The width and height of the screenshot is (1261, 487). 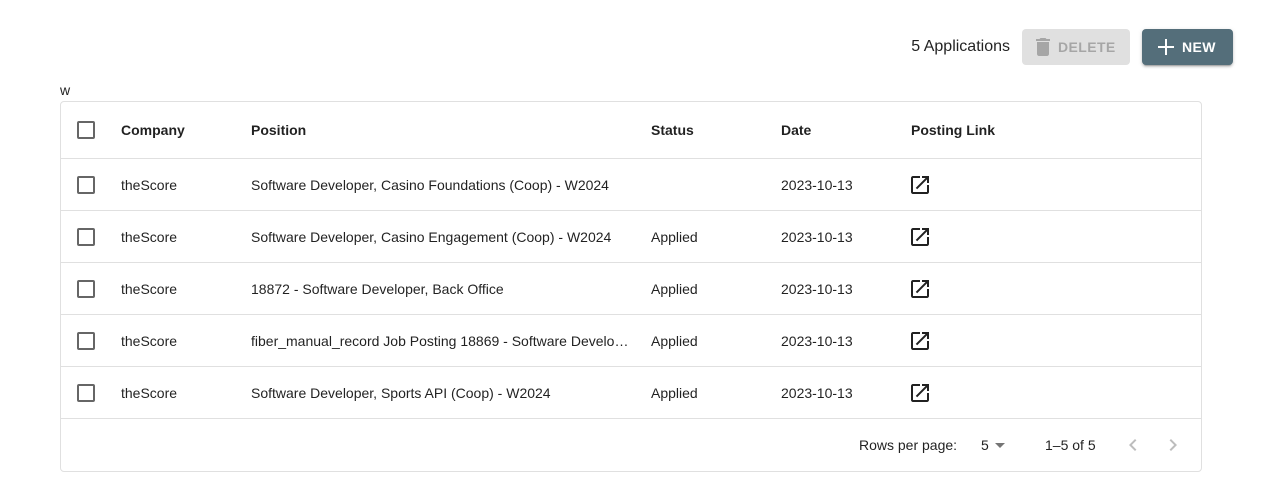 I want to click on application-count: 5 Applications, so click(x=960, y=46).